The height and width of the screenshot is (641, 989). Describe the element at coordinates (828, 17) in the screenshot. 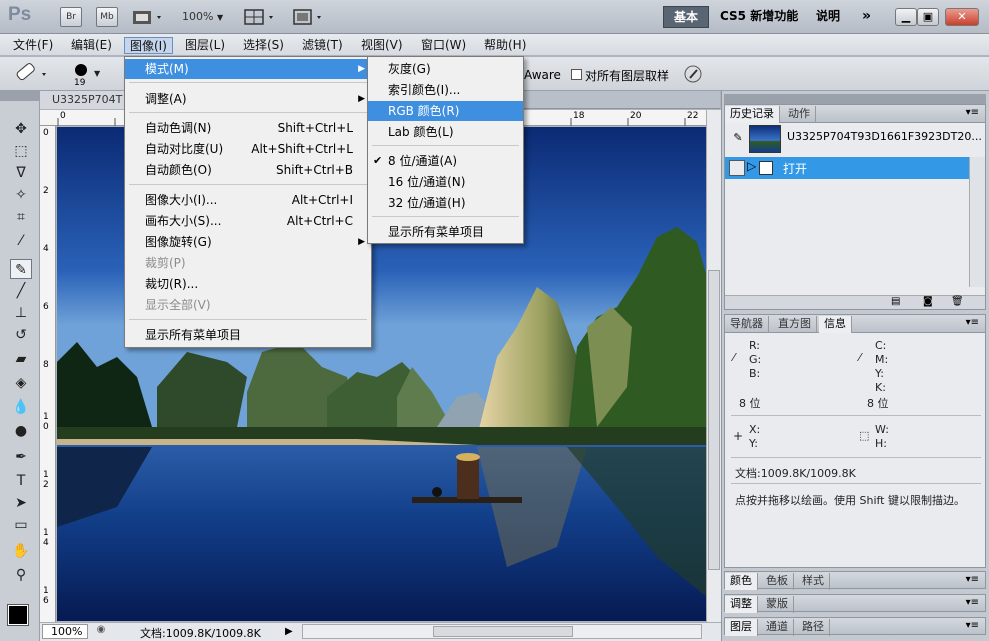

I see `workspace-help: 说明` at that location.